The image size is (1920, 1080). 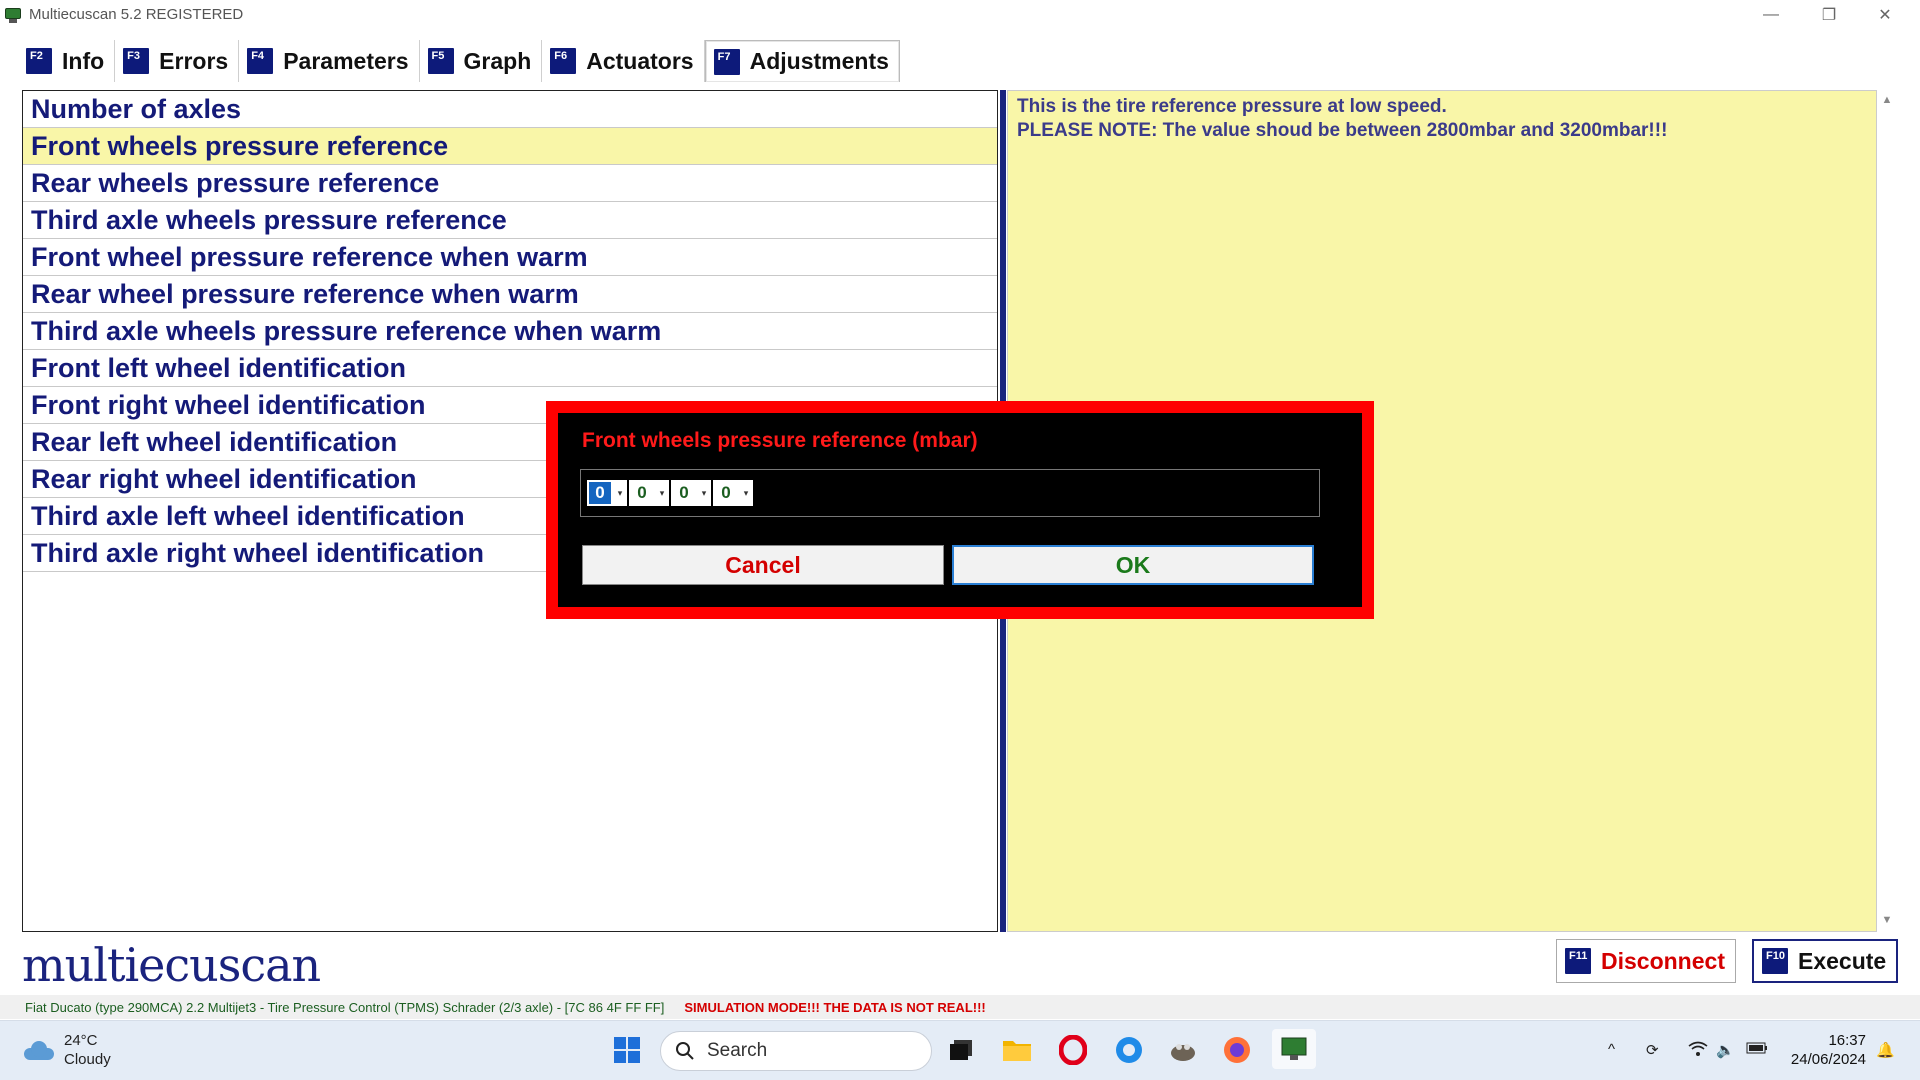 I want to click on opera-icon, so click(x=1073, y=1050).